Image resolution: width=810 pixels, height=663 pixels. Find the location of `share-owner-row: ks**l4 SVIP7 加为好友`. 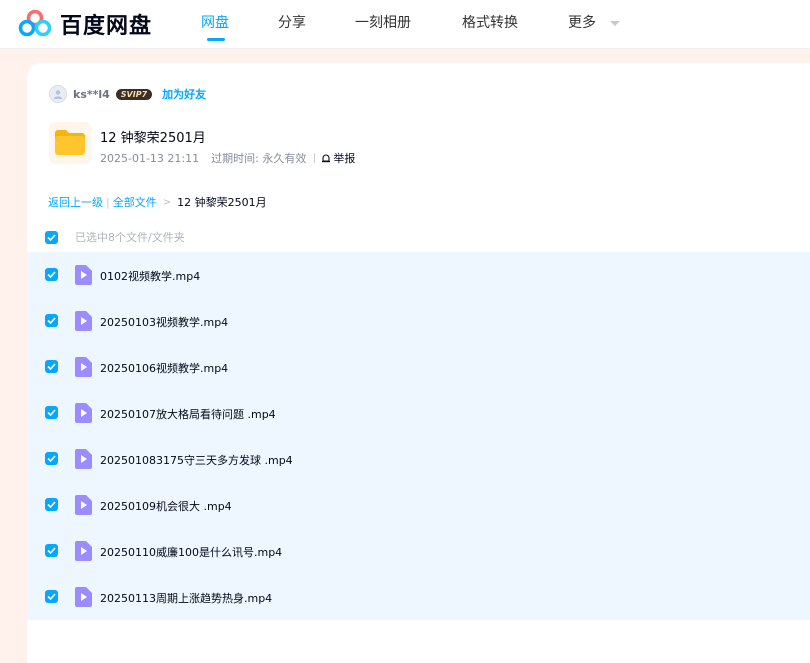

share-owner-row: ks**l4 SVIP7 加为好友 is located at coordinates (127, 94).